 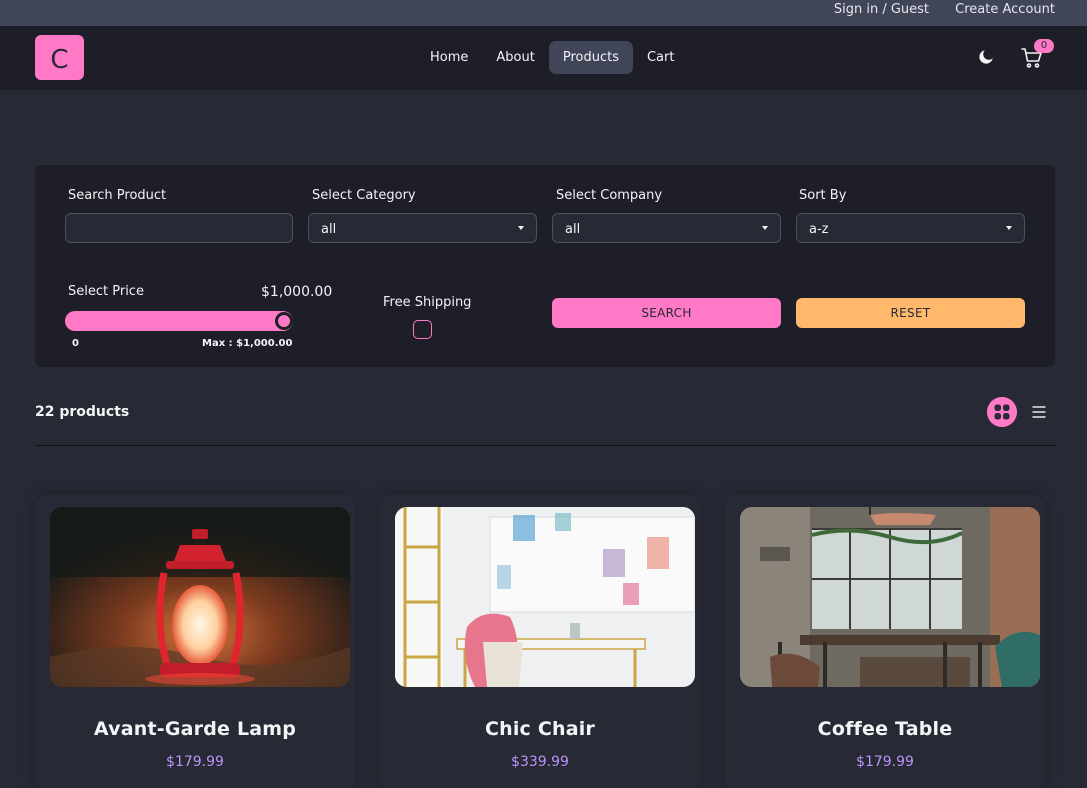 I want to click on nav-menu: Home About Products Cart, so click(x=552, y=57).